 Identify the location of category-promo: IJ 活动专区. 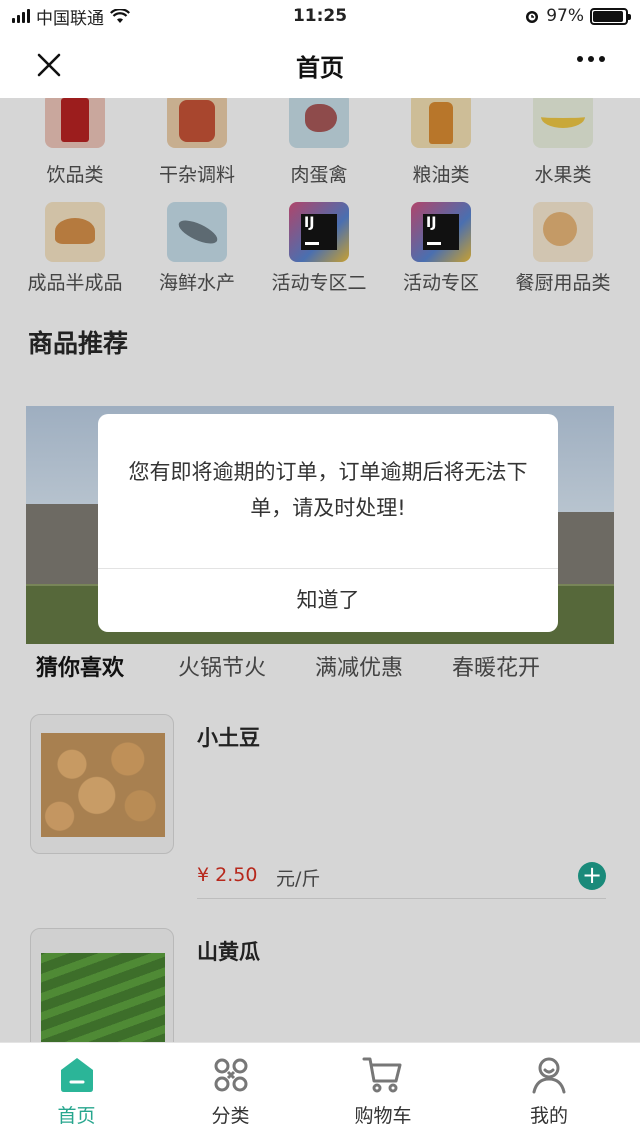
(441, 248).